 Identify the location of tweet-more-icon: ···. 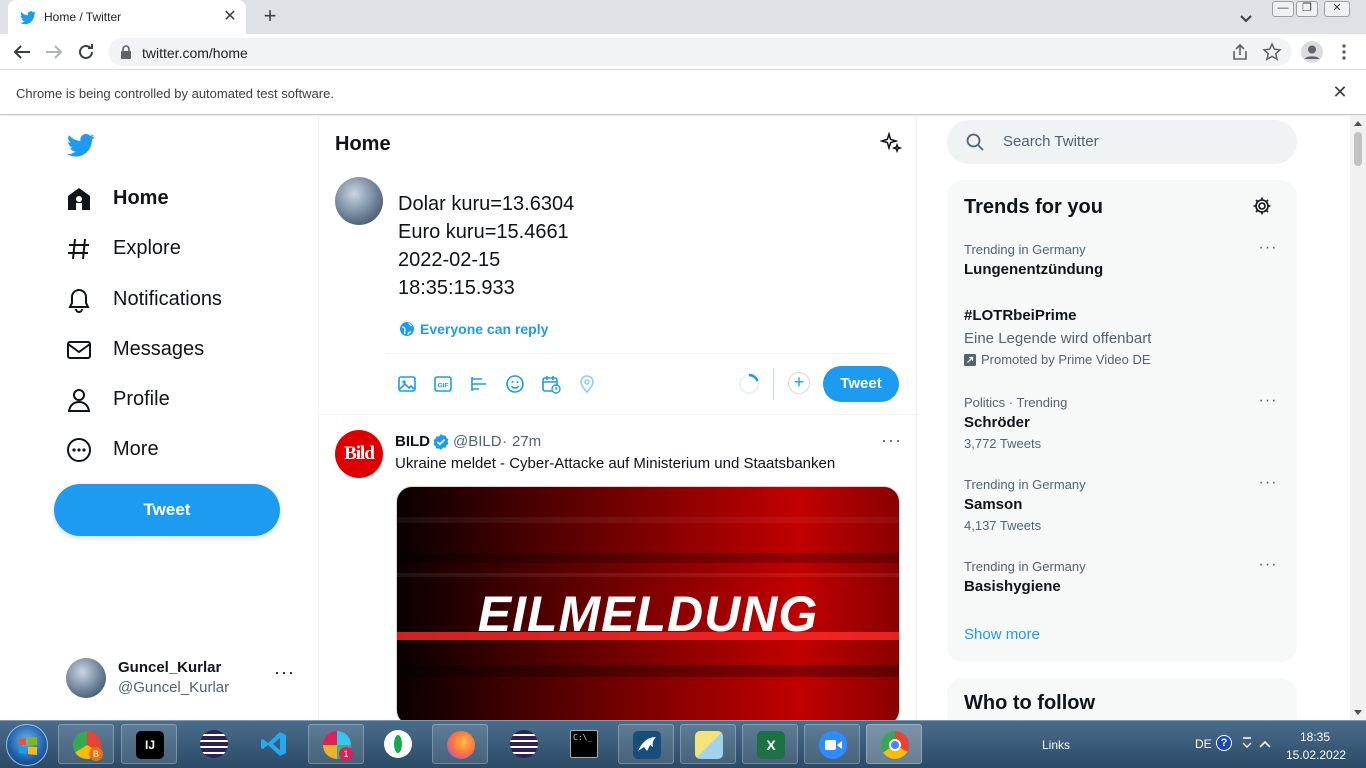
(891, 440).